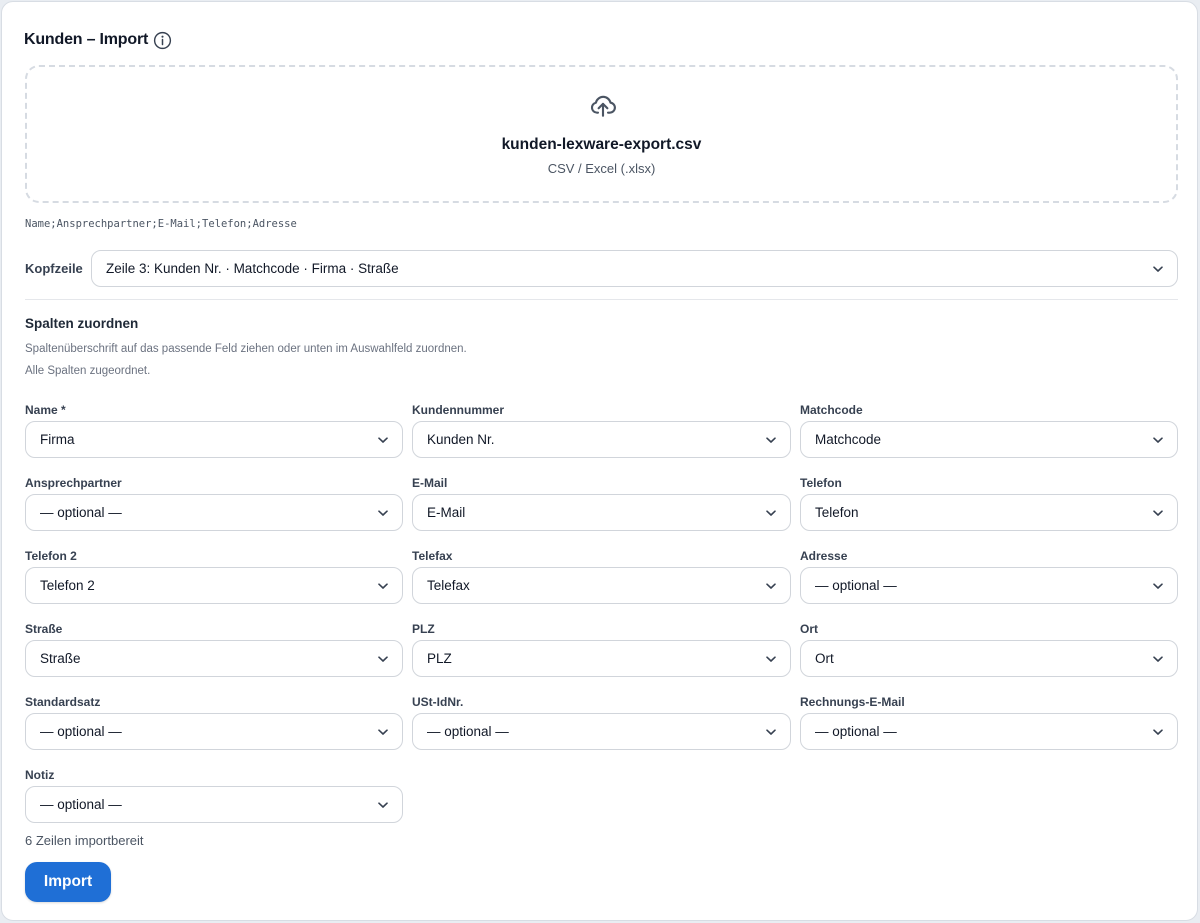 The width and height of the screenshot is (1200, 923). I want to click on field-select-value: Ort, so click(824, 658).